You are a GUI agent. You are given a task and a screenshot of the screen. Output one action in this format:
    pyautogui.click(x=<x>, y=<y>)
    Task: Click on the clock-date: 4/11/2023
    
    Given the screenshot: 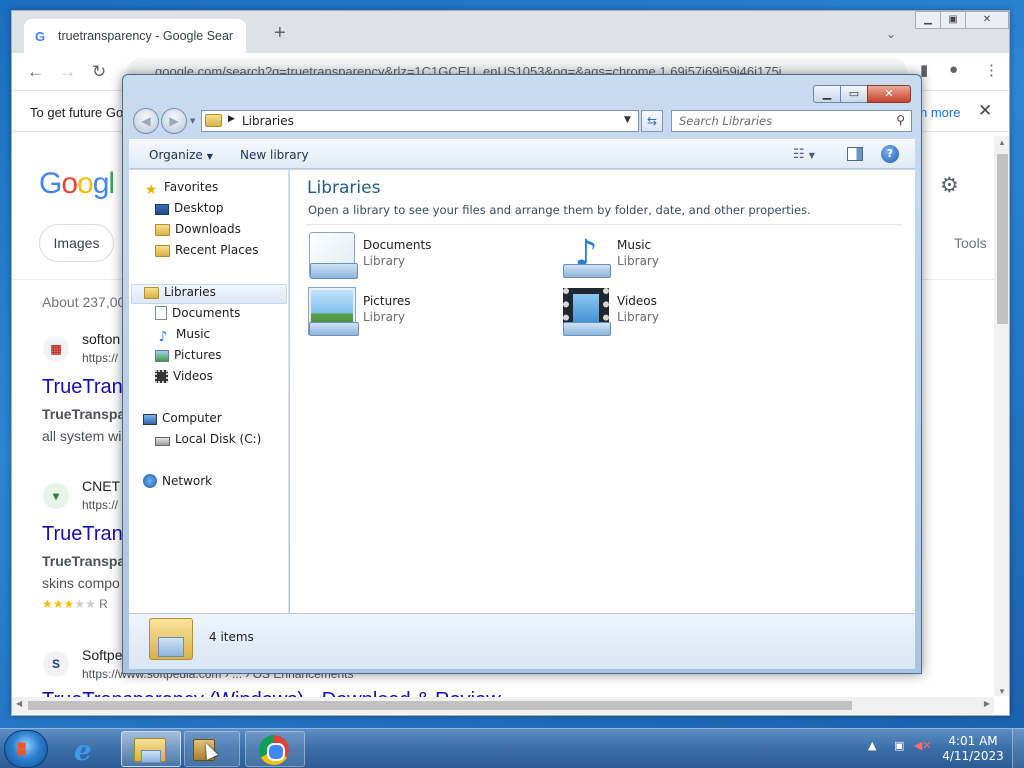 What is the action you would take?
    pyautogui.click(x=973, y=756)
    